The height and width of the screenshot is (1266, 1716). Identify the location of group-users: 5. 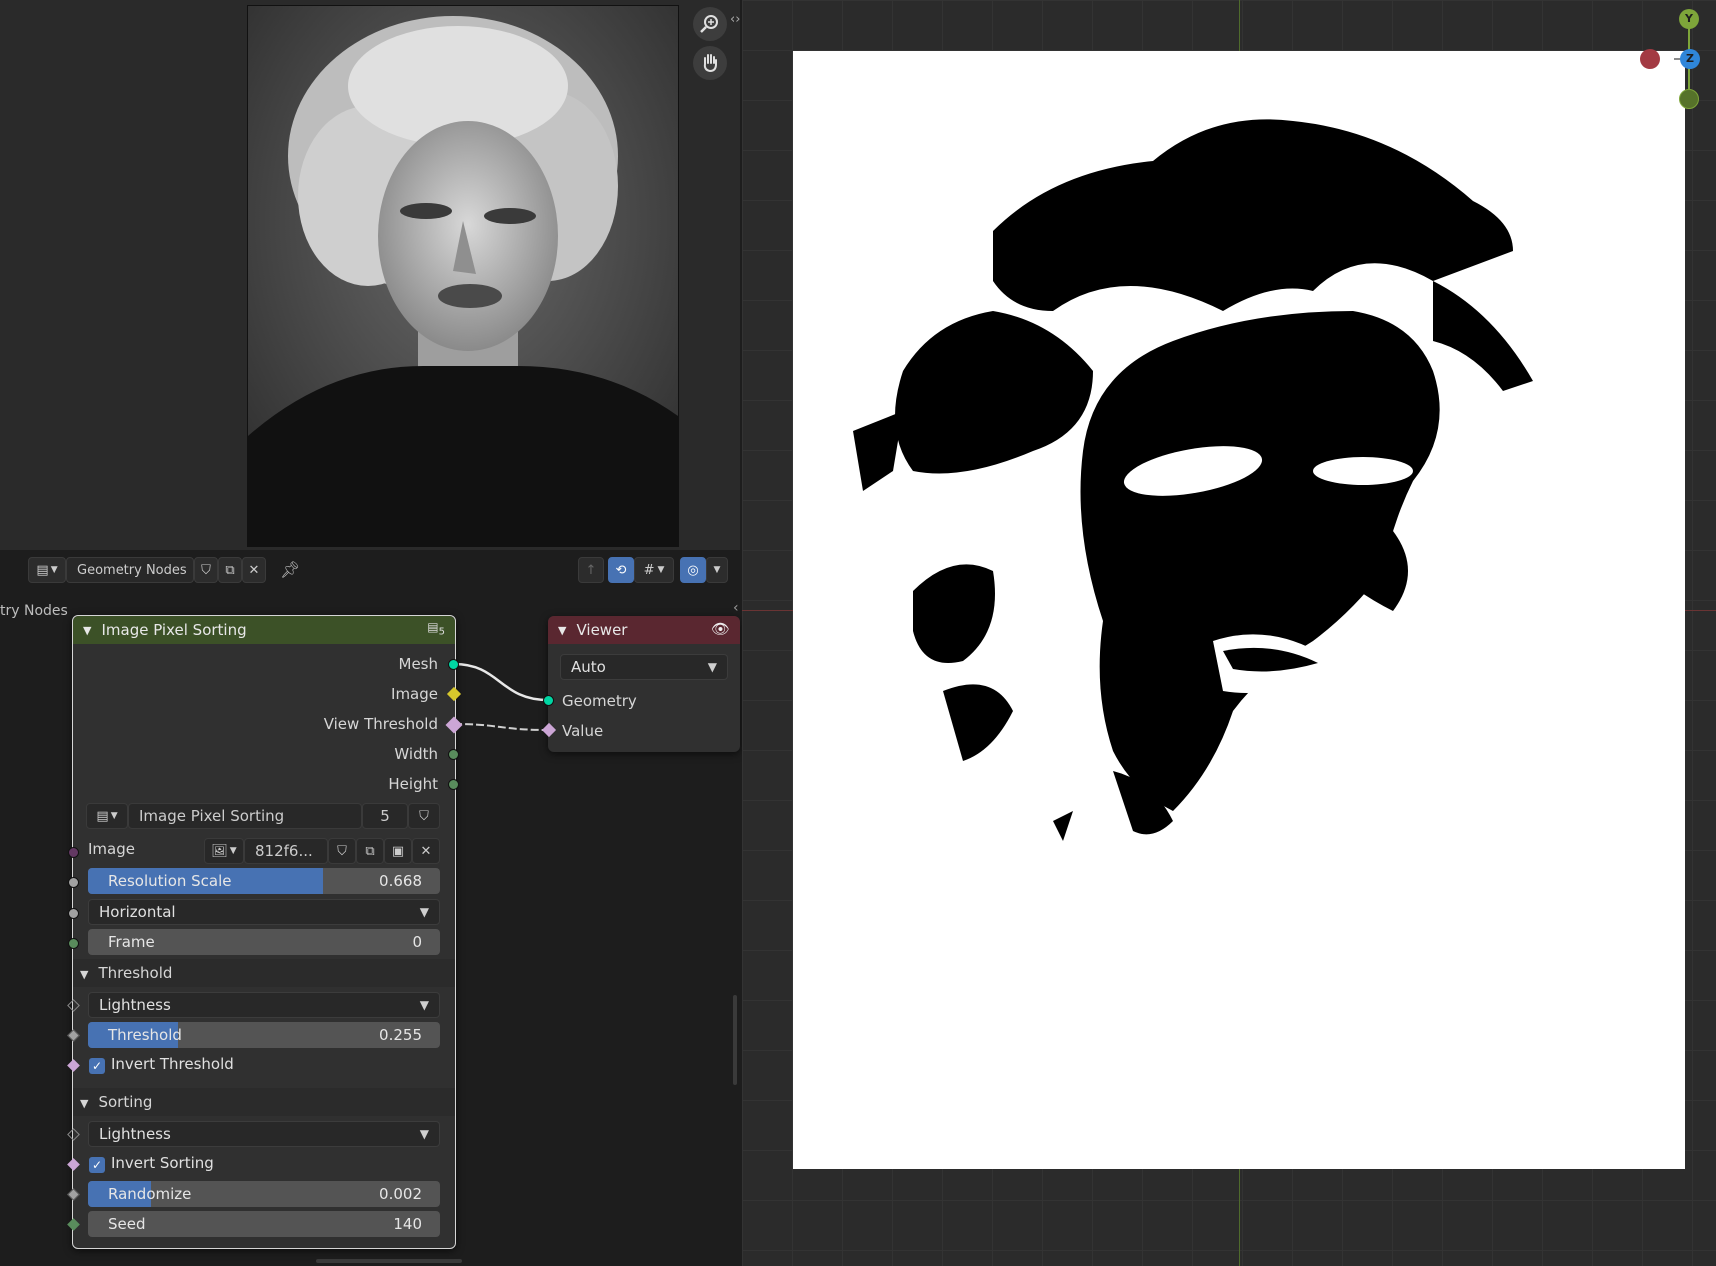
(385, 816).